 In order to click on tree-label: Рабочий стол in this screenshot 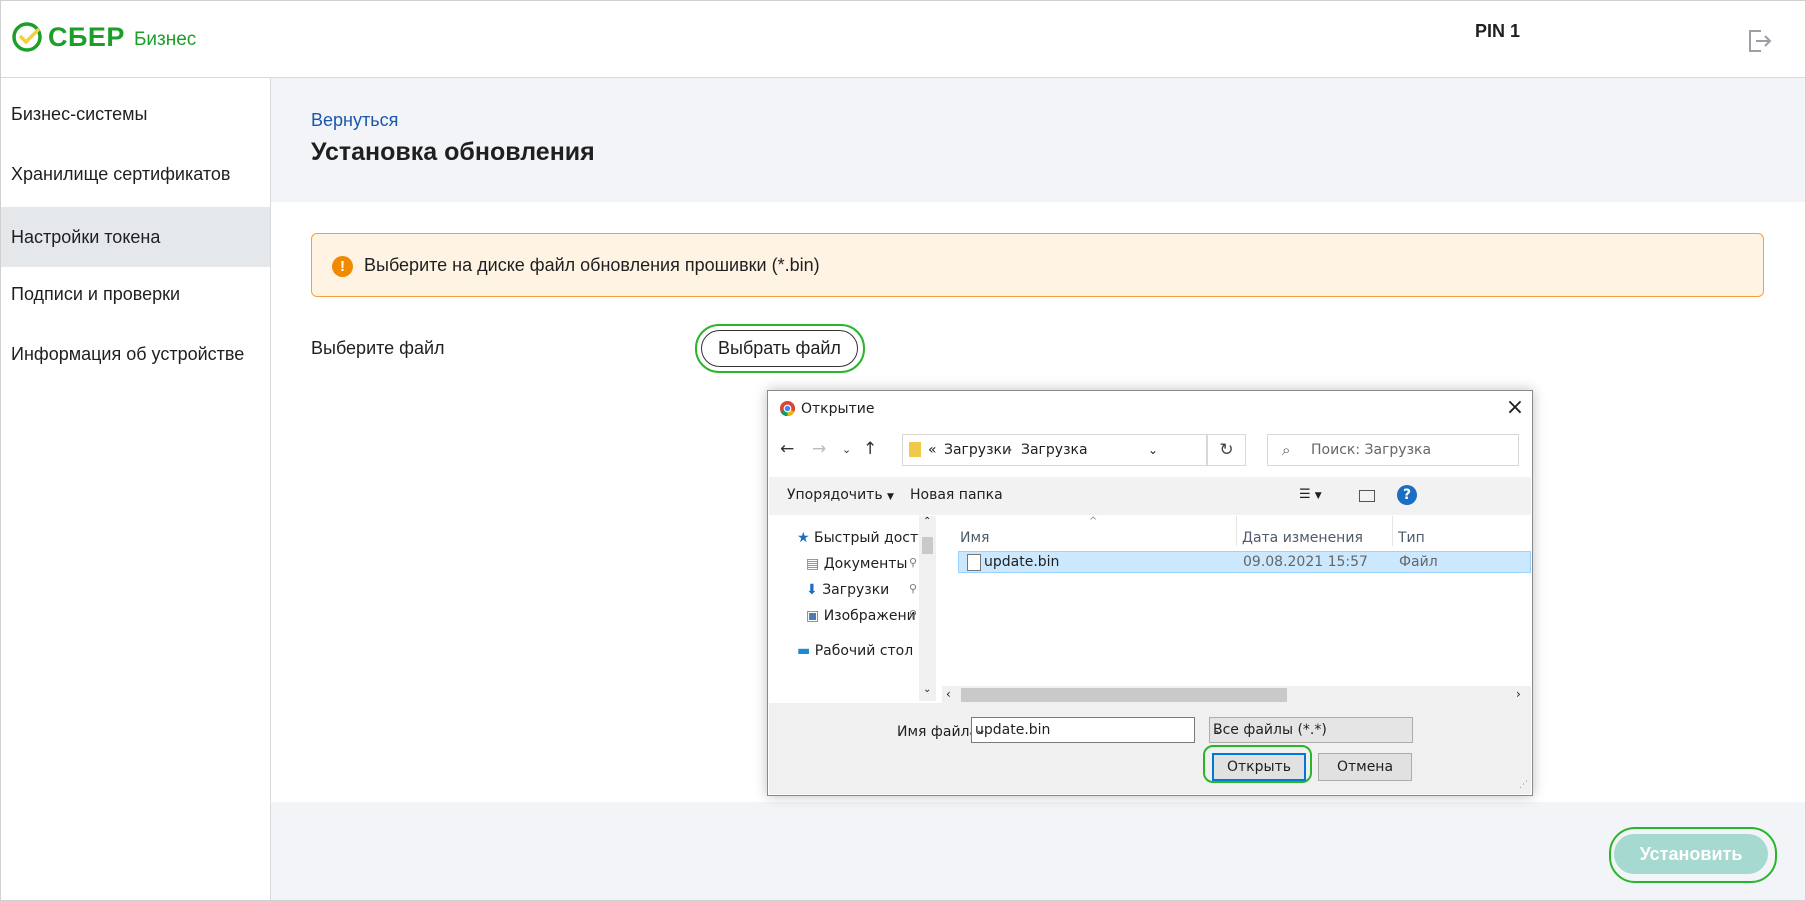, I will do `click(864, 651)`.